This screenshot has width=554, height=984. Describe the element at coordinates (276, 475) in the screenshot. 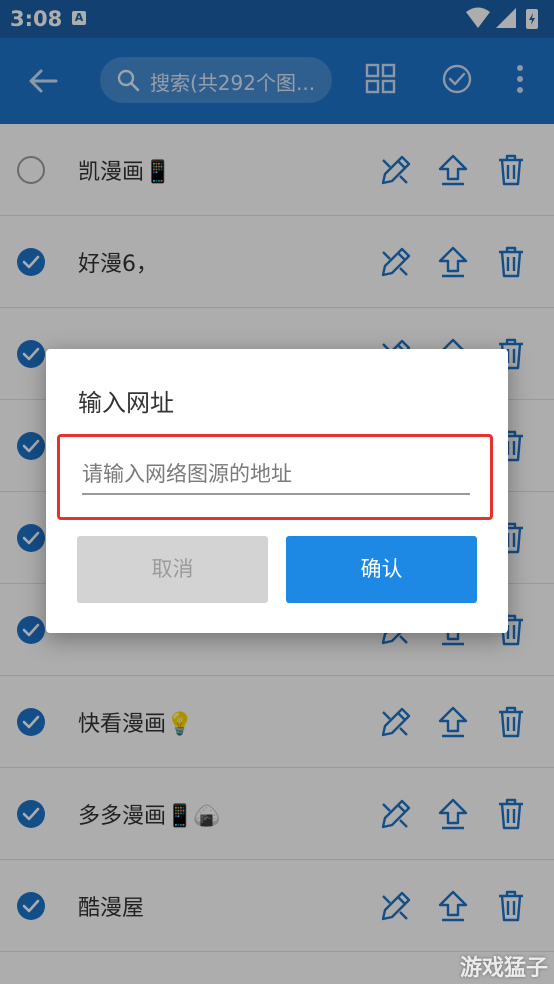

I see `url-input` at that location.